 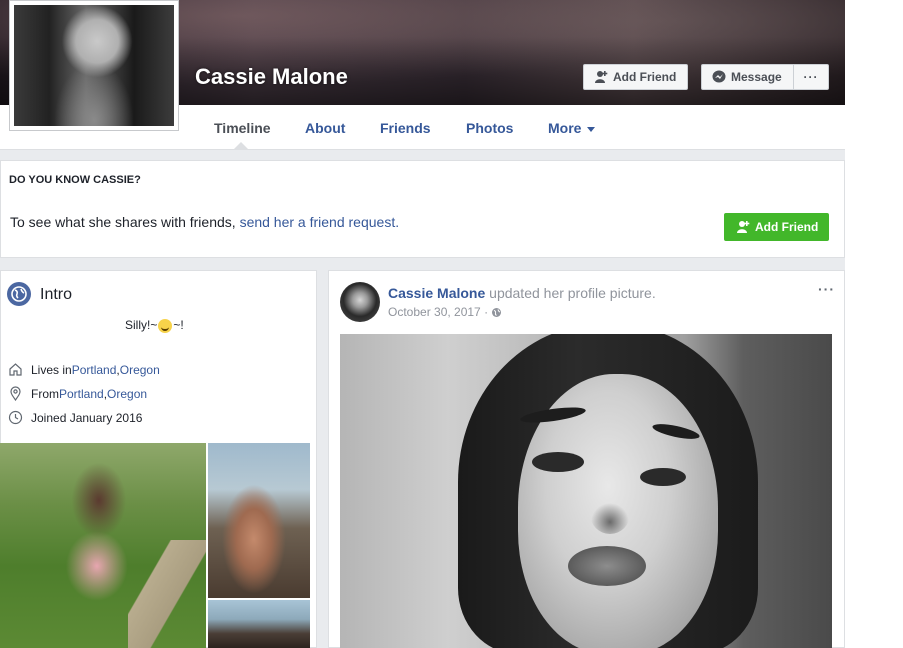 What do you see at coordinates (51, 369) in the screenshot?
I see `lives-in-prefix: Lives in` at bounding box center [51, 369].